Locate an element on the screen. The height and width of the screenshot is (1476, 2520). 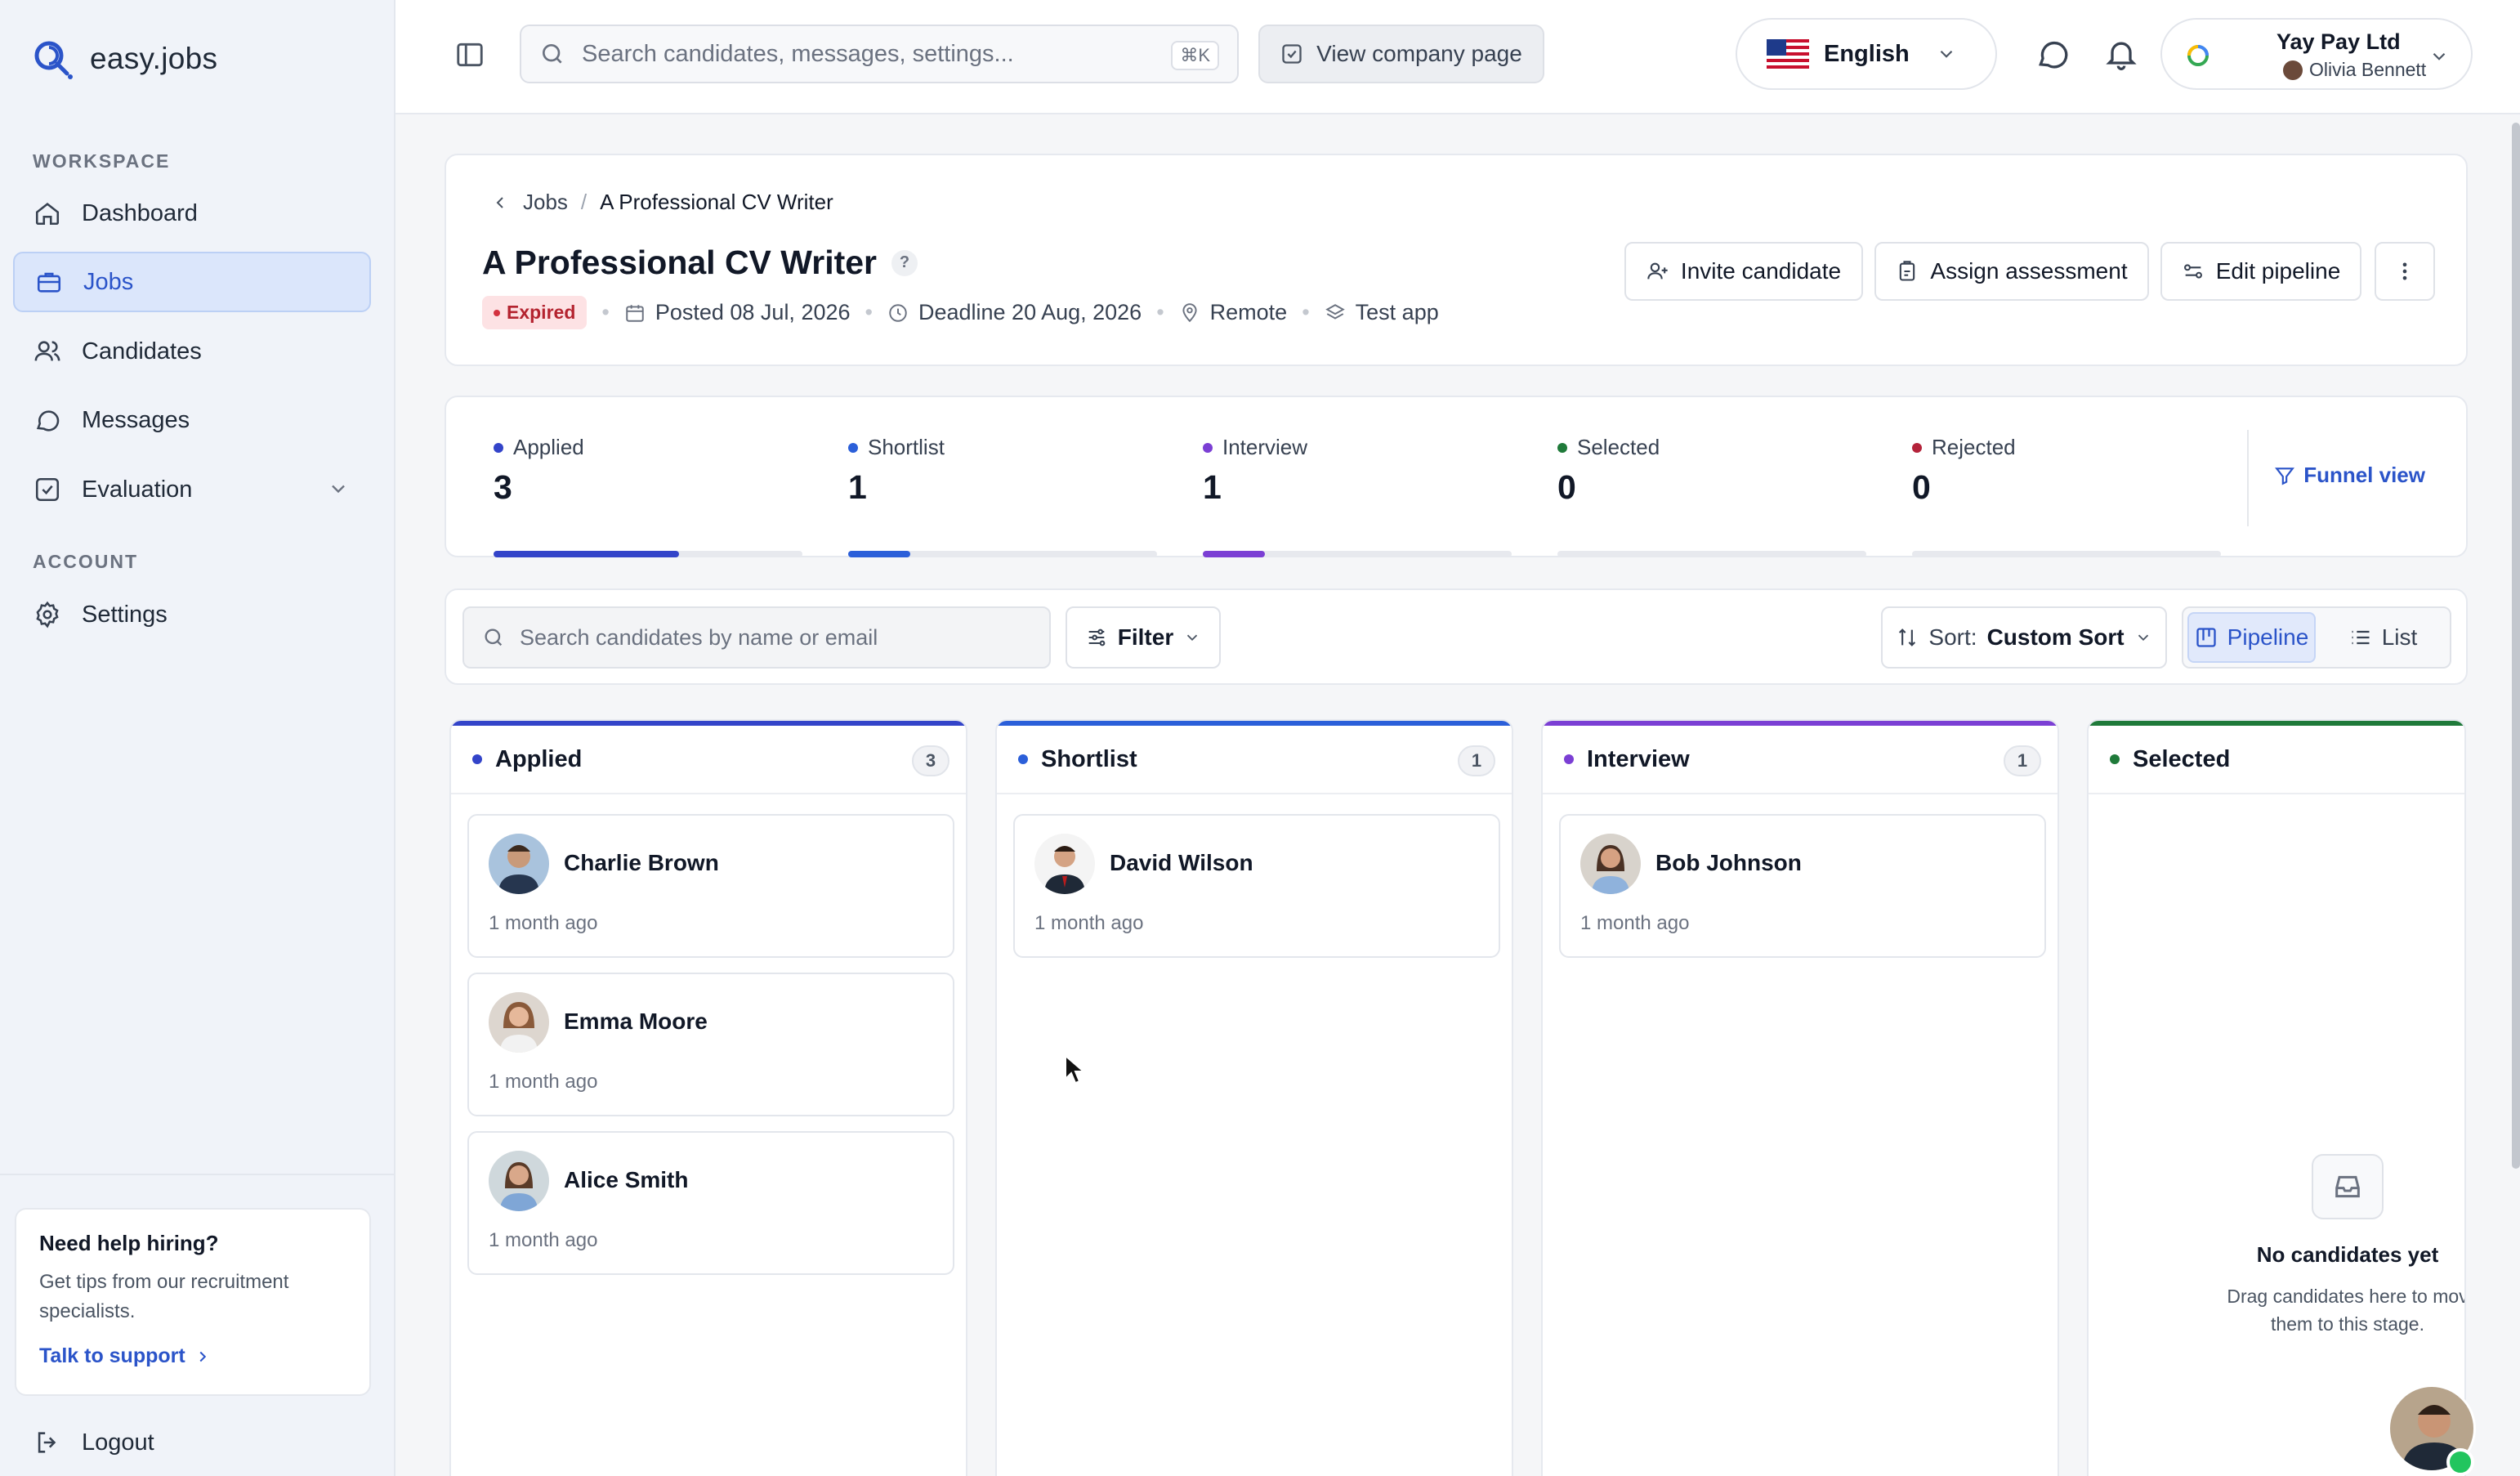
sliders-icon is located at coordinates (1097, 637).